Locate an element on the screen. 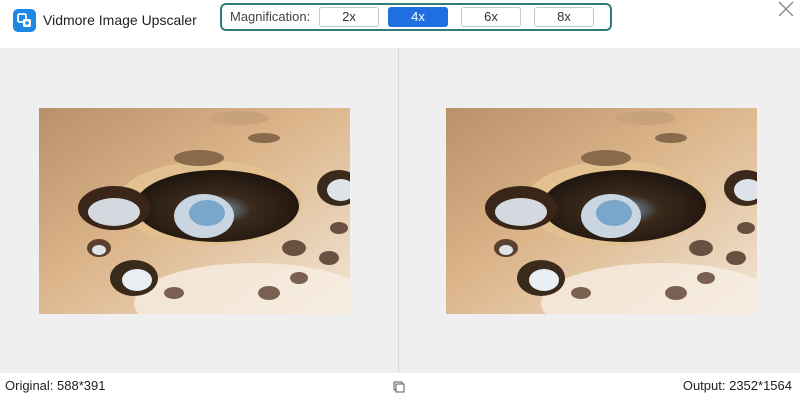  magnification-4x-button: 4x is located at coordinates (418, 17).